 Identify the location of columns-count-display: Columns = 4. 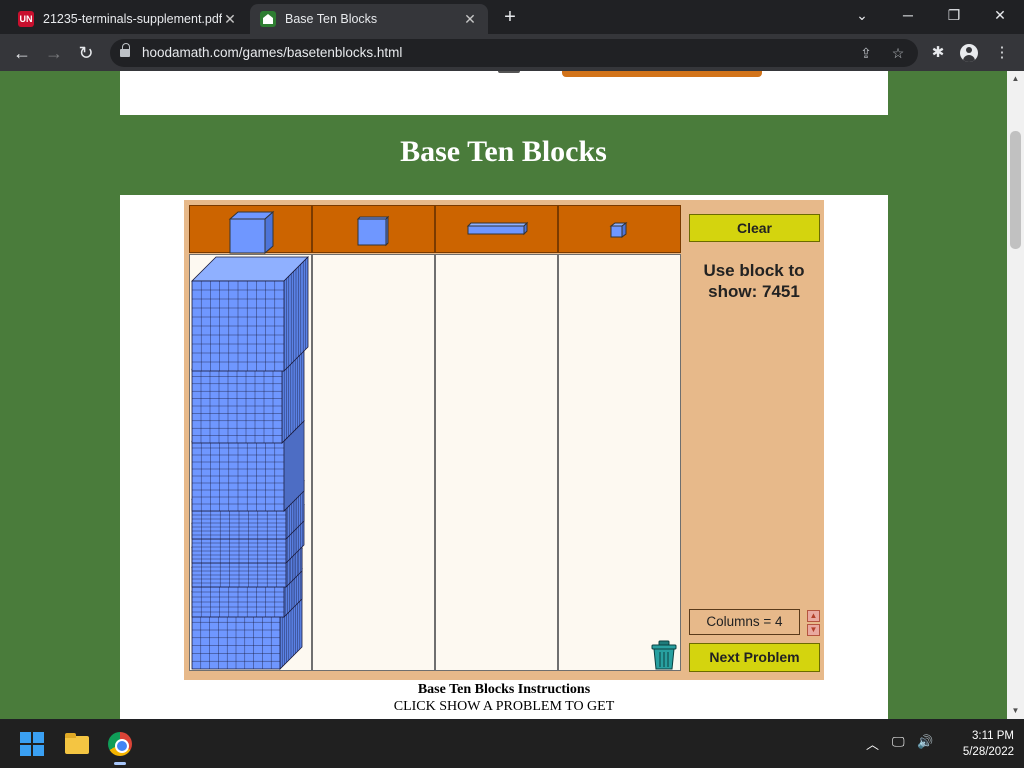
(744, 622).